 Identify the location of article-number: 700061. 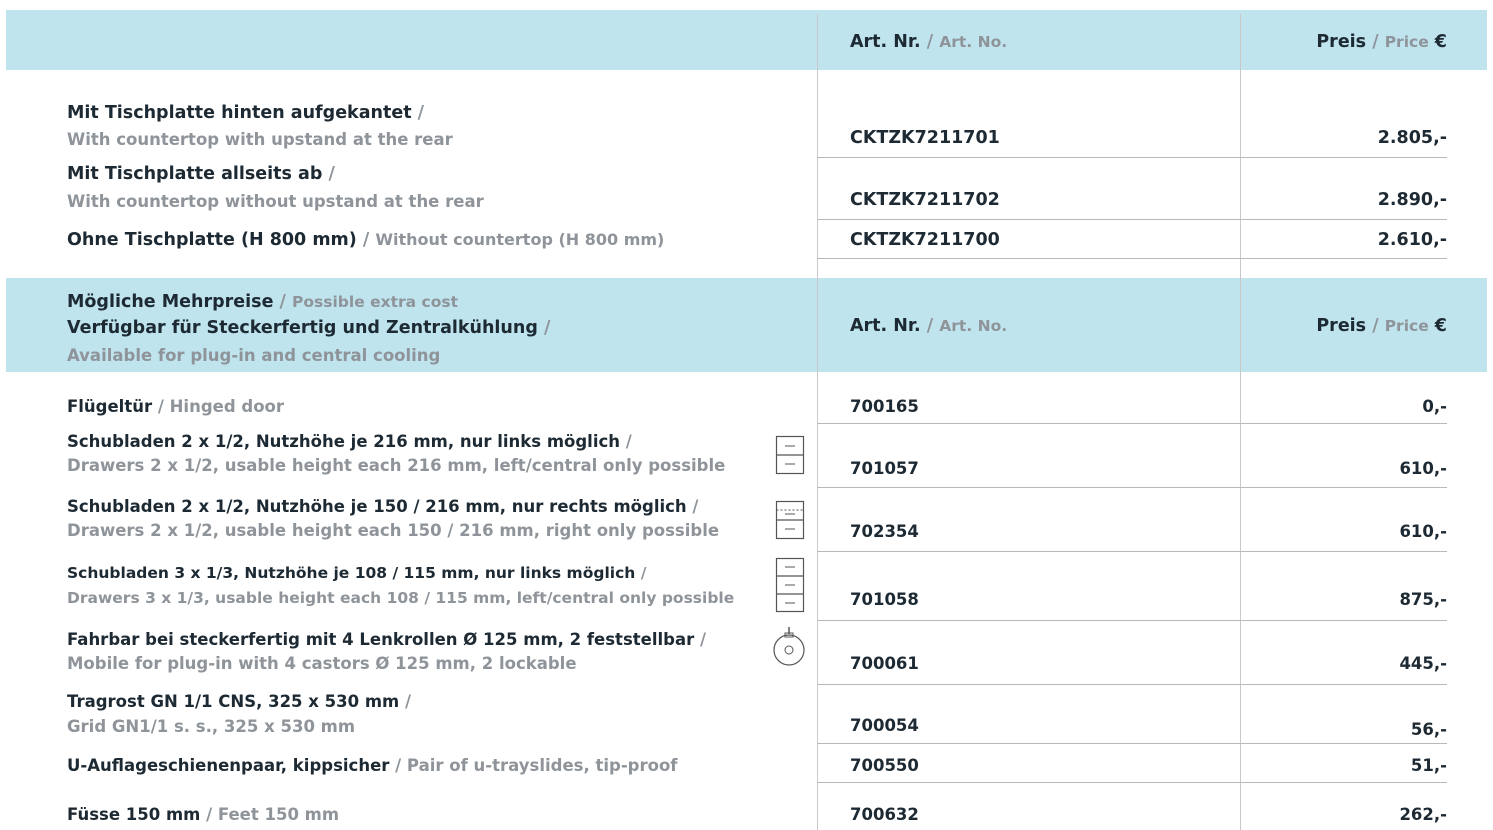
(884, 663).